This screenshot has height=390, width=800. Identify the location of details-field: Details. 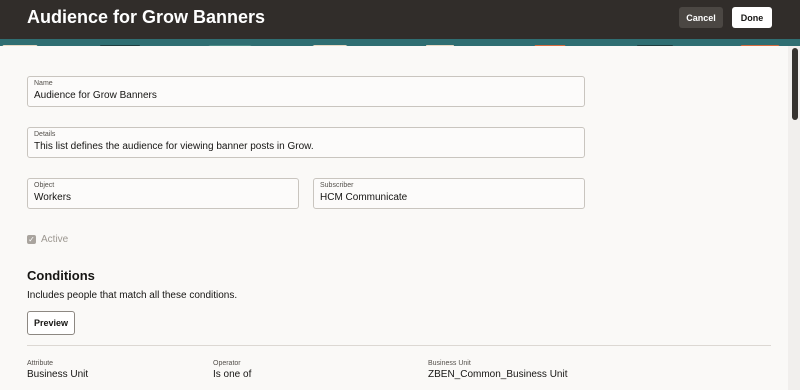
(306, 142).